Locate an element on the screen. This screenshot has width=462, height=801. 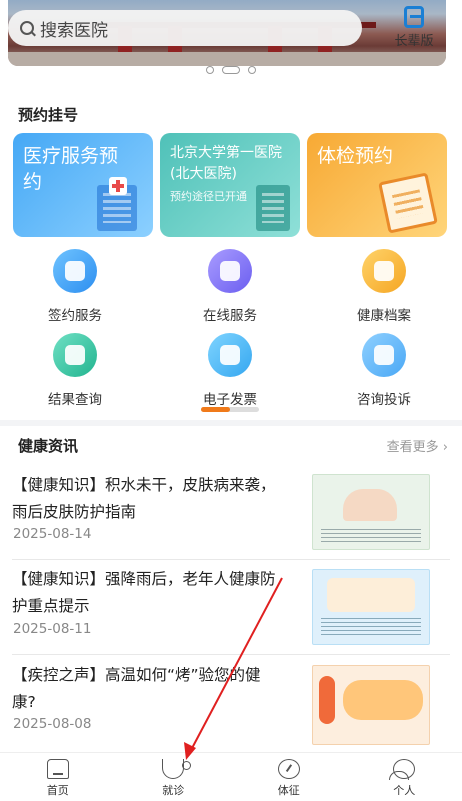
hospital-building-icon is located at coordinates (273, 208).